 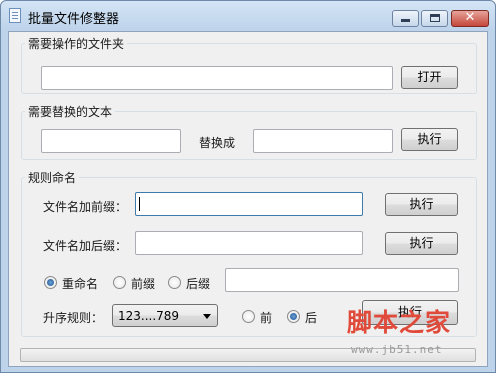 What do you see at coordinates (73, 318) in the screenshot?
I see `order-rule-label: 升序规则：` at bounding box center [73, 318].